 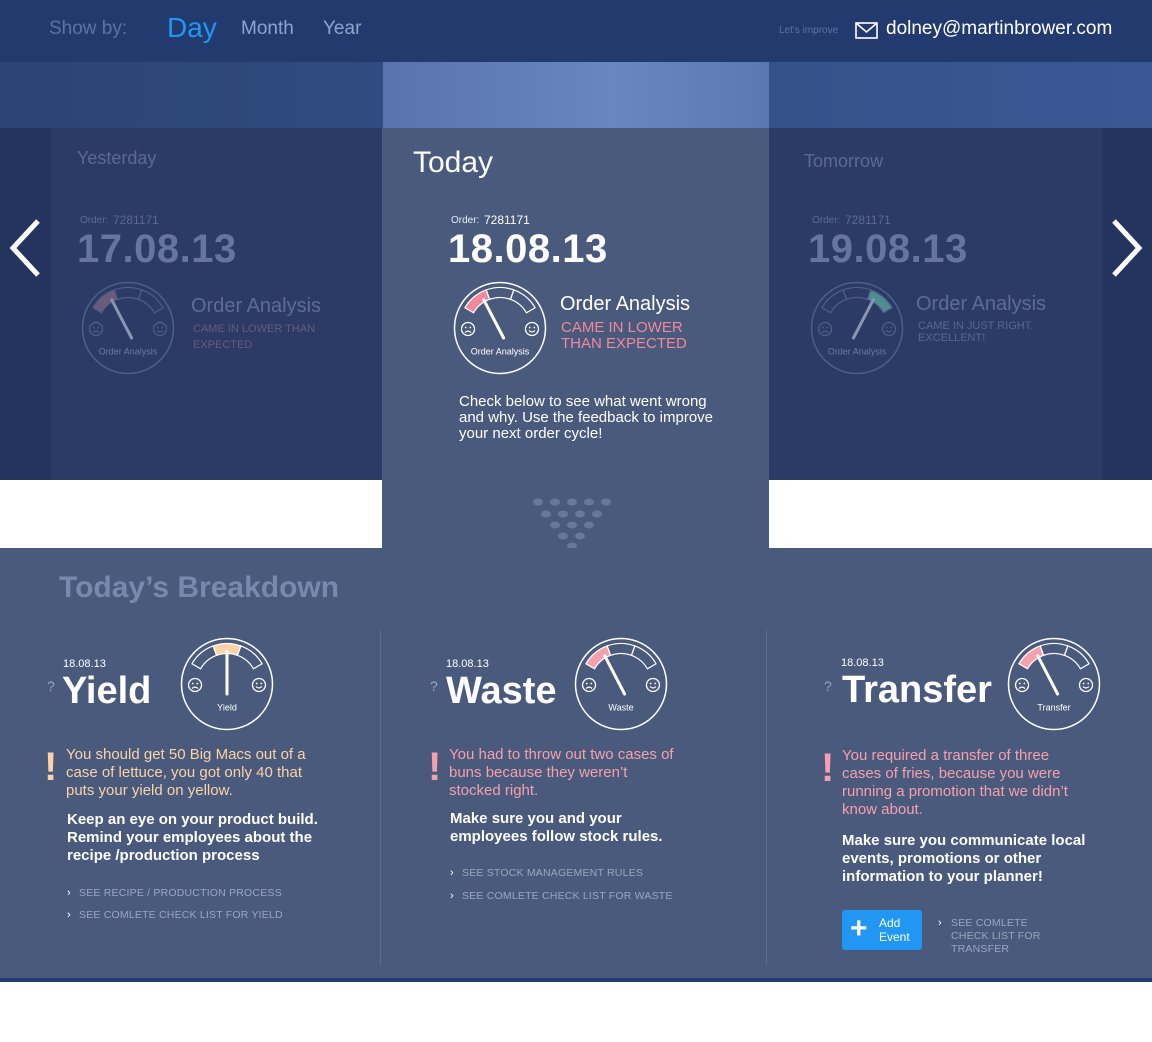 I want to click on waste-title: Waste, so click(x=501, y=691).